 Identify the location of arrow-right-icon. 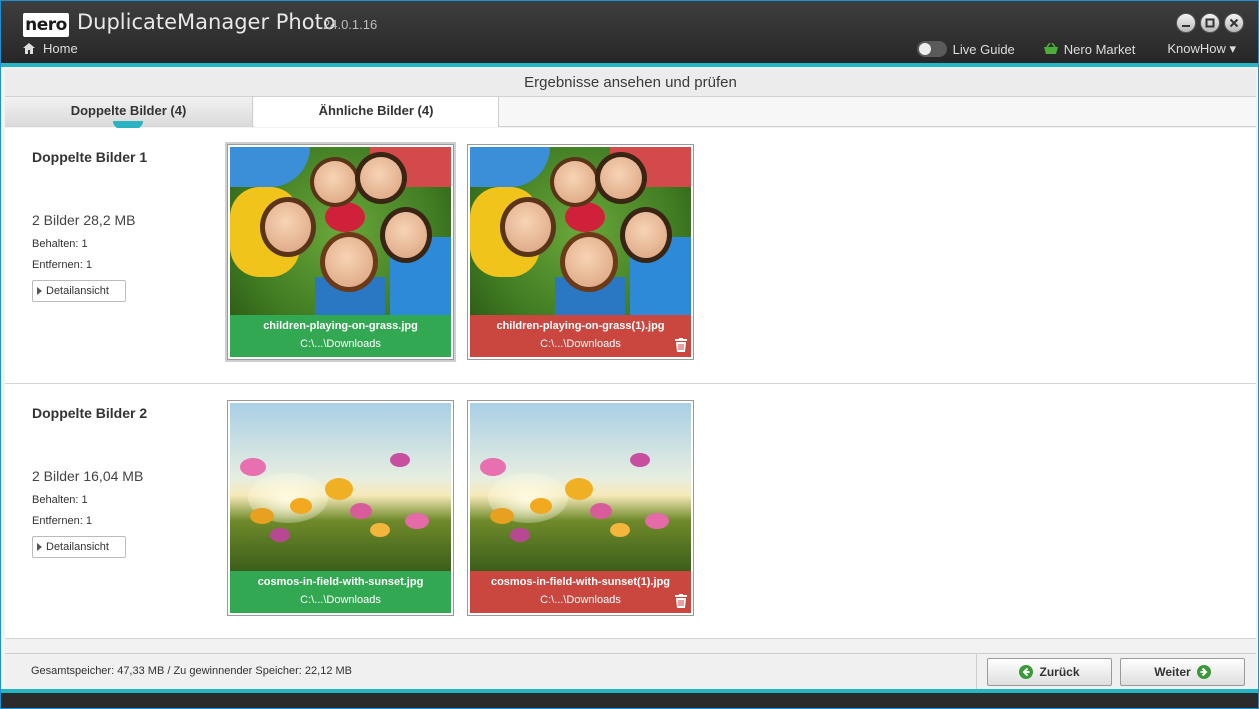
(1203, 672).